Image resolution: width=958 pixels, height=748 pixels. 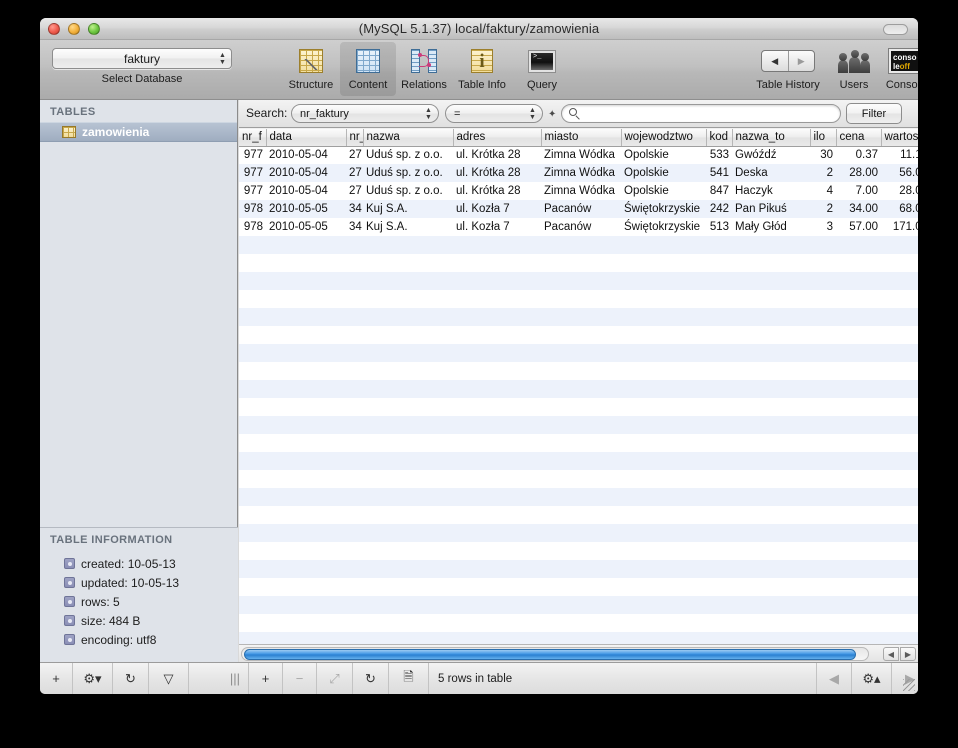 What do you see at coordinates (823, 191) in the screenshot?
I see `cell-ilo: 4` at bounding box center [823, 191].